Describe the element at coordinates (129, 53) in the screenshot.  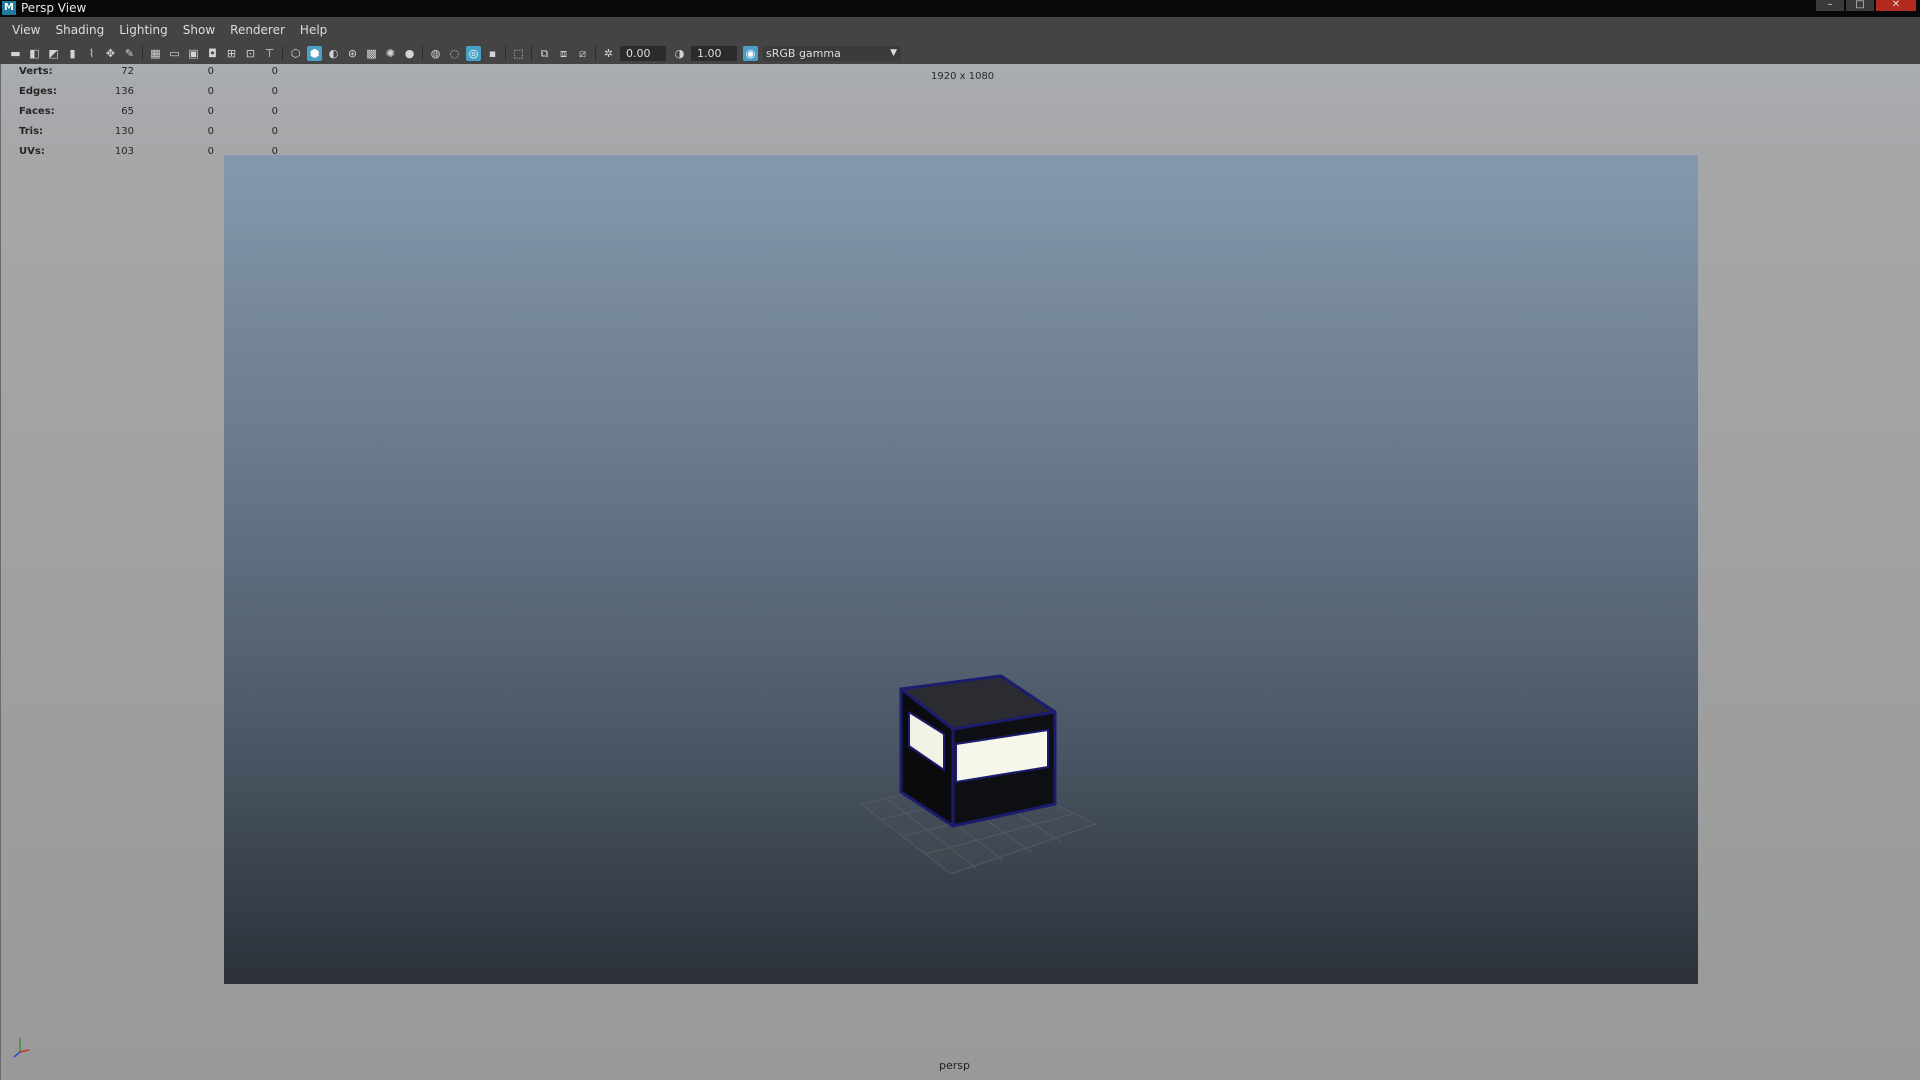
I see `grease-pencil-icon: ✎` at that location.